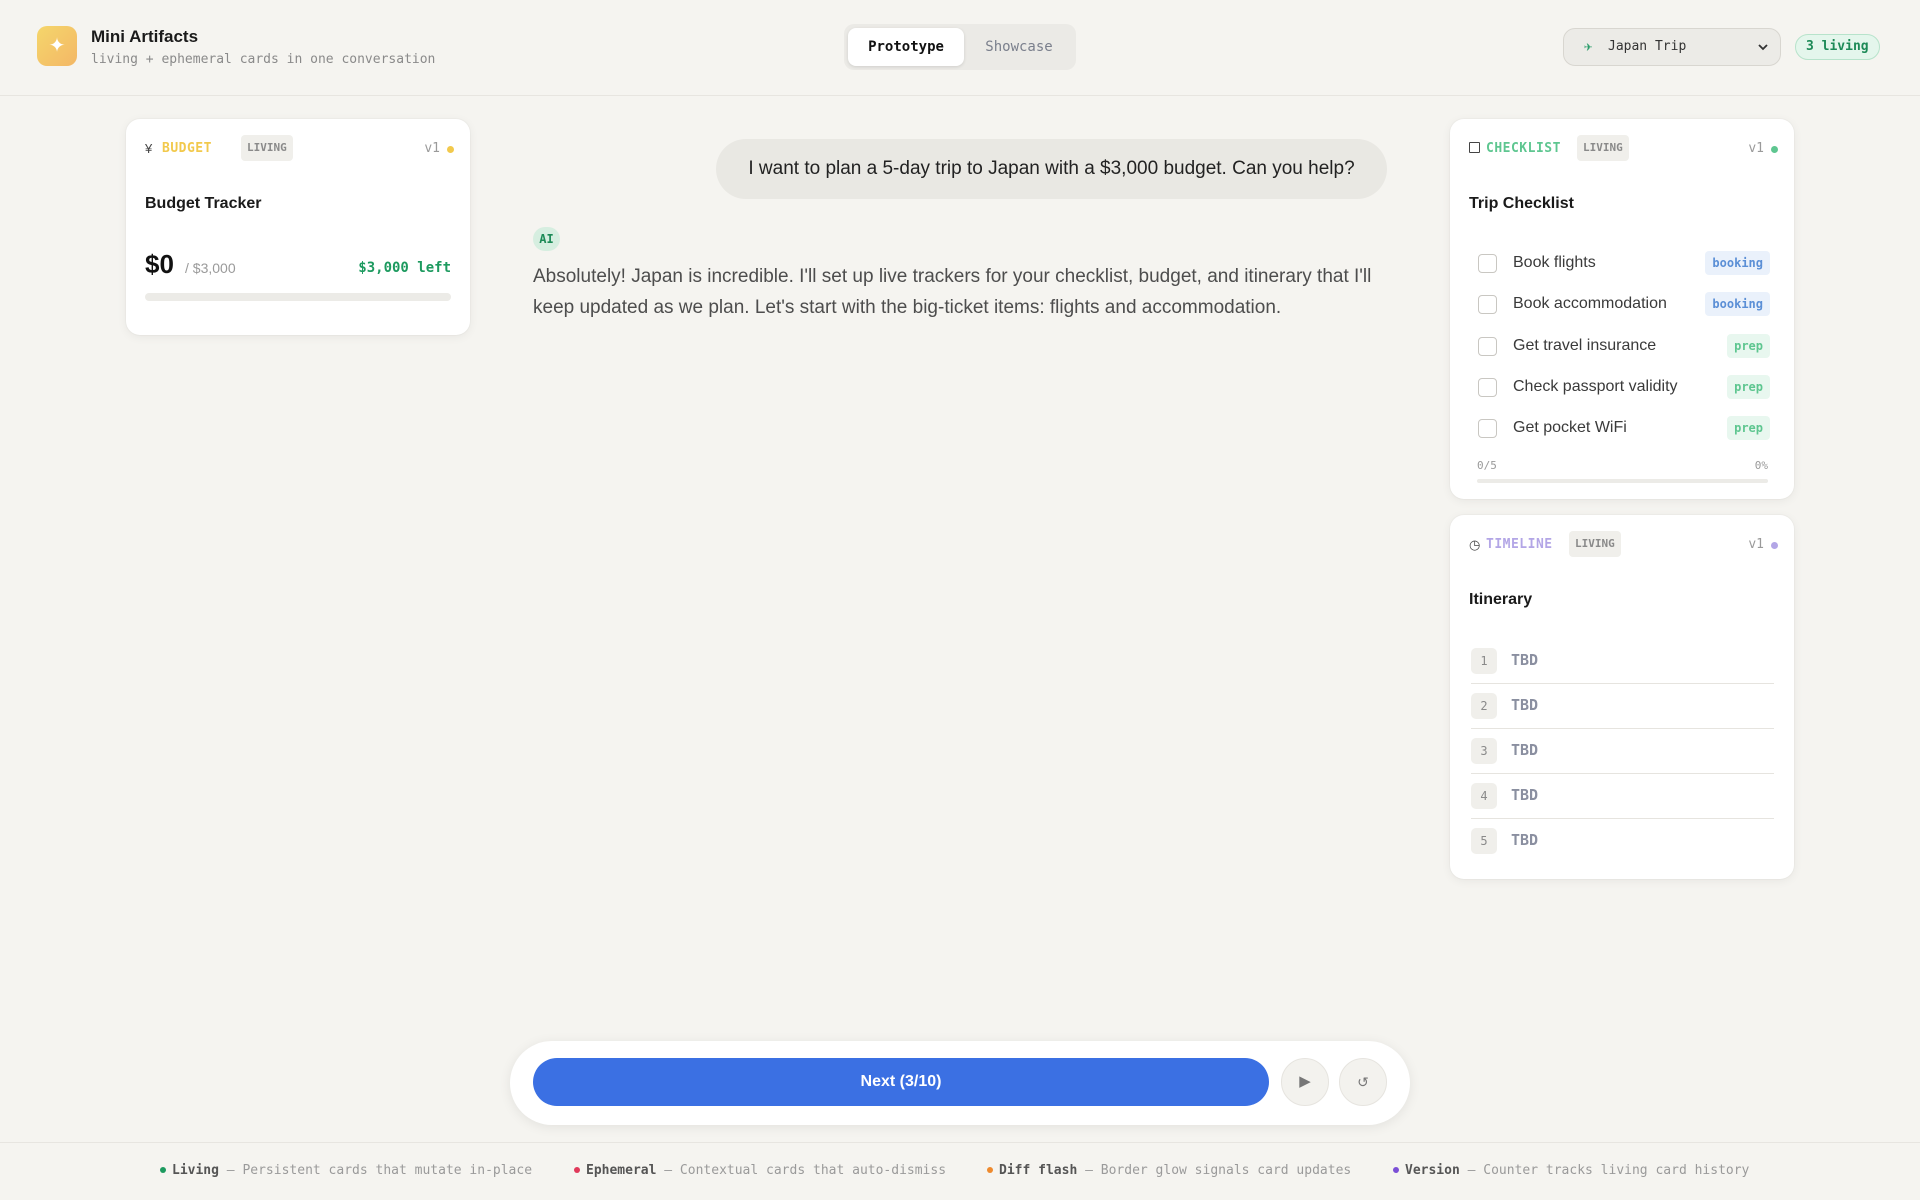 The image size is (1920, 1200). Describe the element at coordinates (195, 1170) in the screenshot. I see `legend-name: Living` at that location.